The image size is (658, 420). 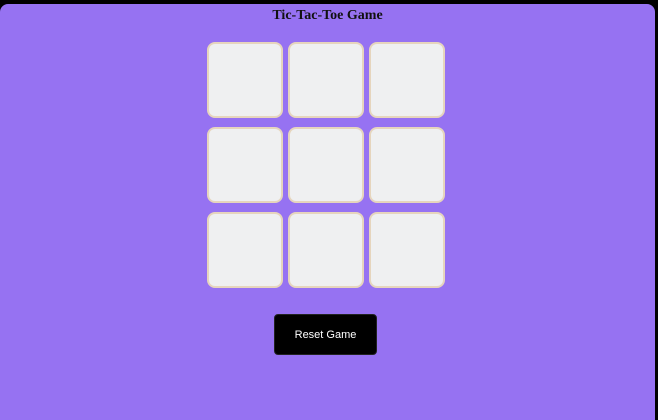 What do you see at coordinates (327, 15) in the screenshot?
I see `page-title: Tic-Tac-Toe Game` at bounding box center [327, 15].